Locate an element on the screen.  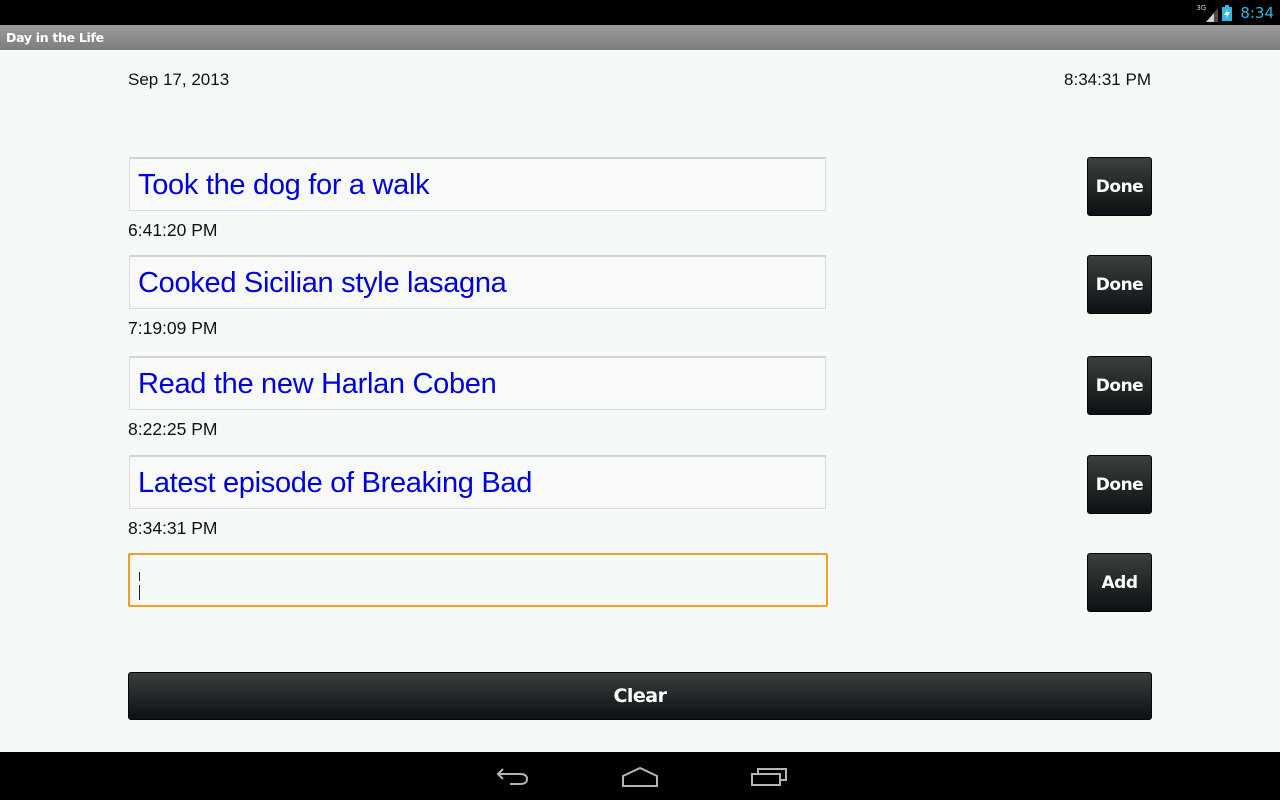
battery-charging-icon is located at coordinates (1227, 12).